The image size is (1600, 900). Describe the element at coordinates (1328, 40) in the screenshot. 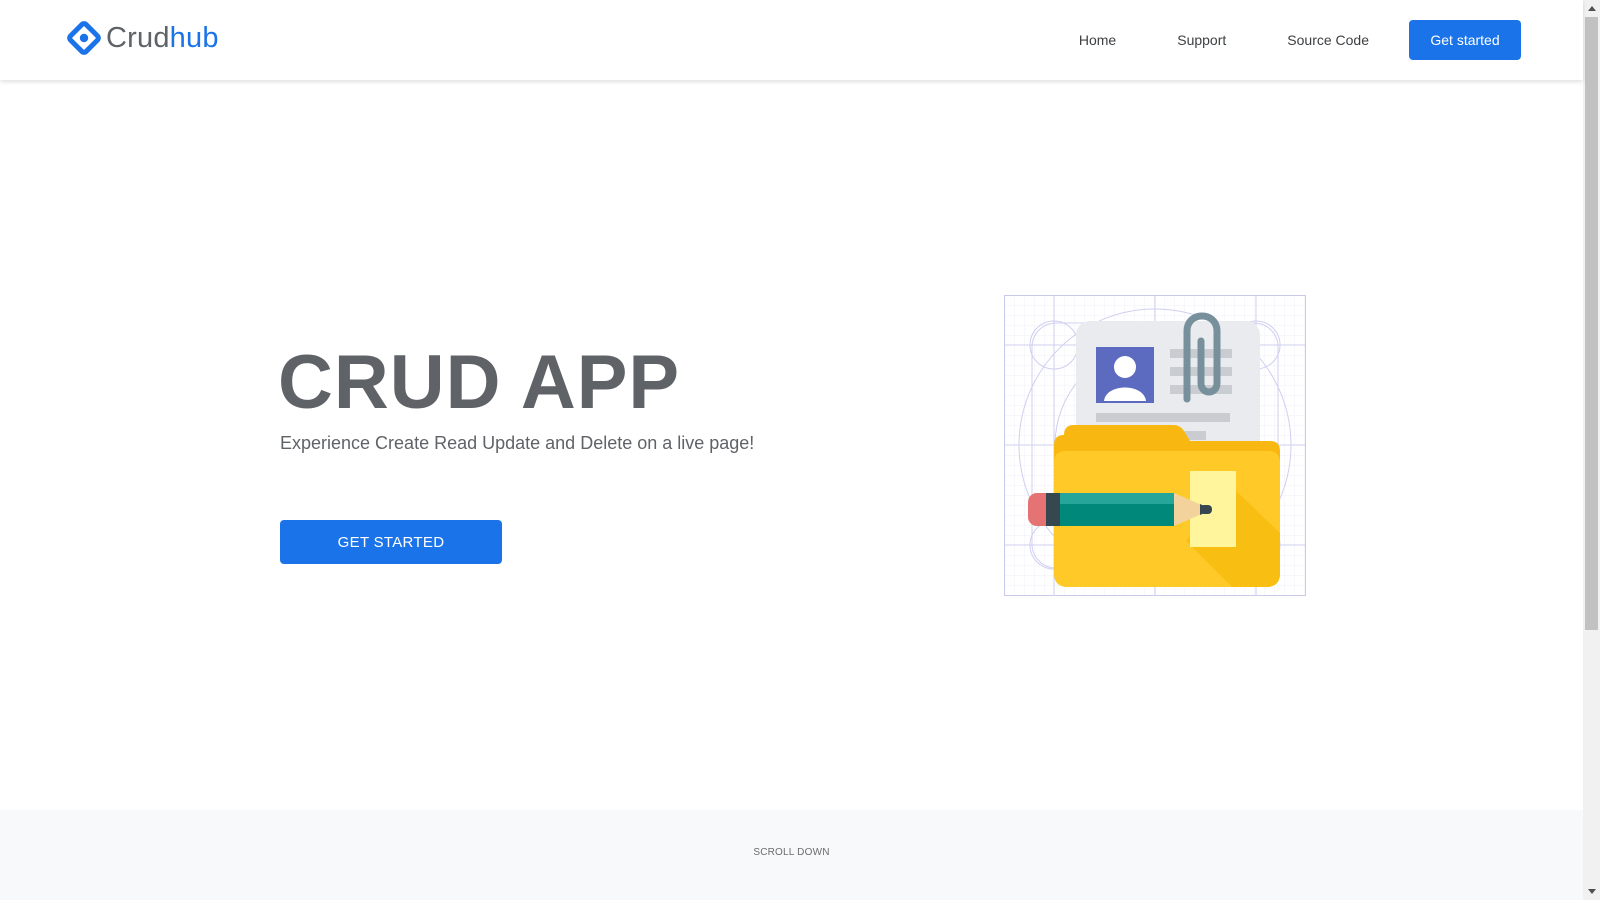

I see `nav-link-source-code: Source Code` at that location.